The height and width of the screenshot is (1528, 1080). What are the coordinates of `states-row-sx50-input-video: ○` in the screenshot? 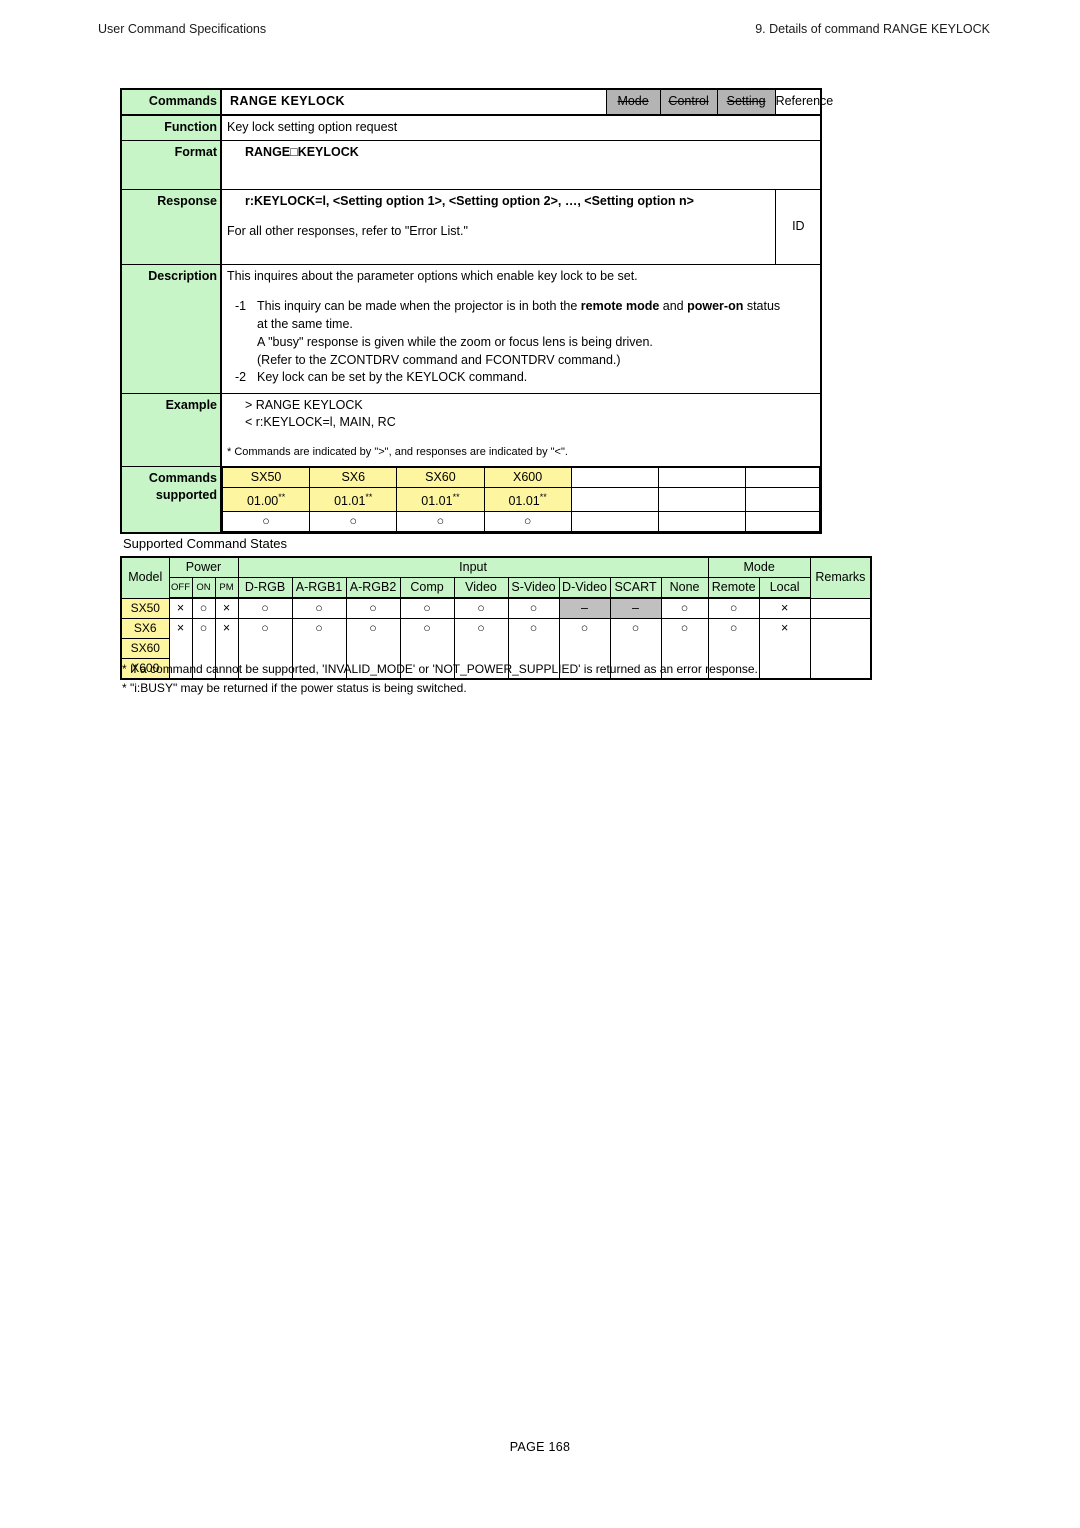 It's located at (481, 608).